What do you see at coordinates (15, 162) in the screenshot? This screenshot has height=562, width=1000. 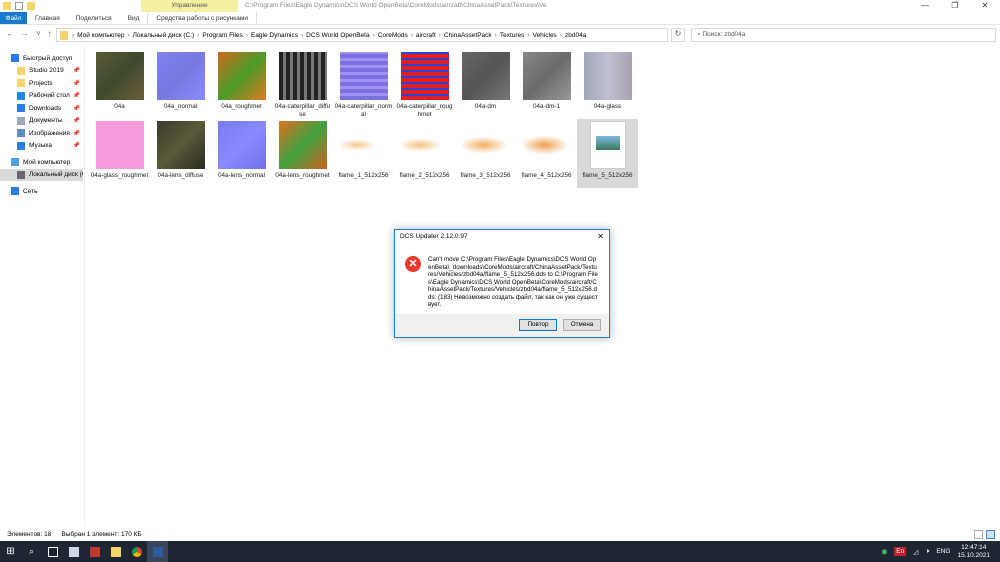 I see `computer-icon` at bounding box center [15, 162].